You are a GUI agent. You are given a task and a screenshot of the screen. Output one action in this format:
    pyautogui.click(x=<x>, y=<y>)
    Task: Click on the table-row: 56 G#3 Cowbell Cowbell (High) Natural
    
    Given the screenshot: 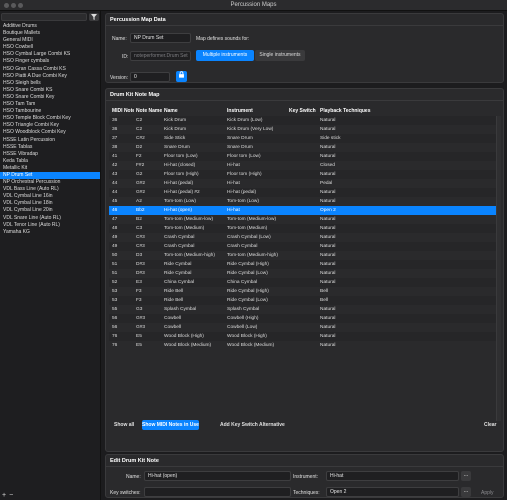 What is the action you would take?
    pyautogui.click(x=304, y=318)
    